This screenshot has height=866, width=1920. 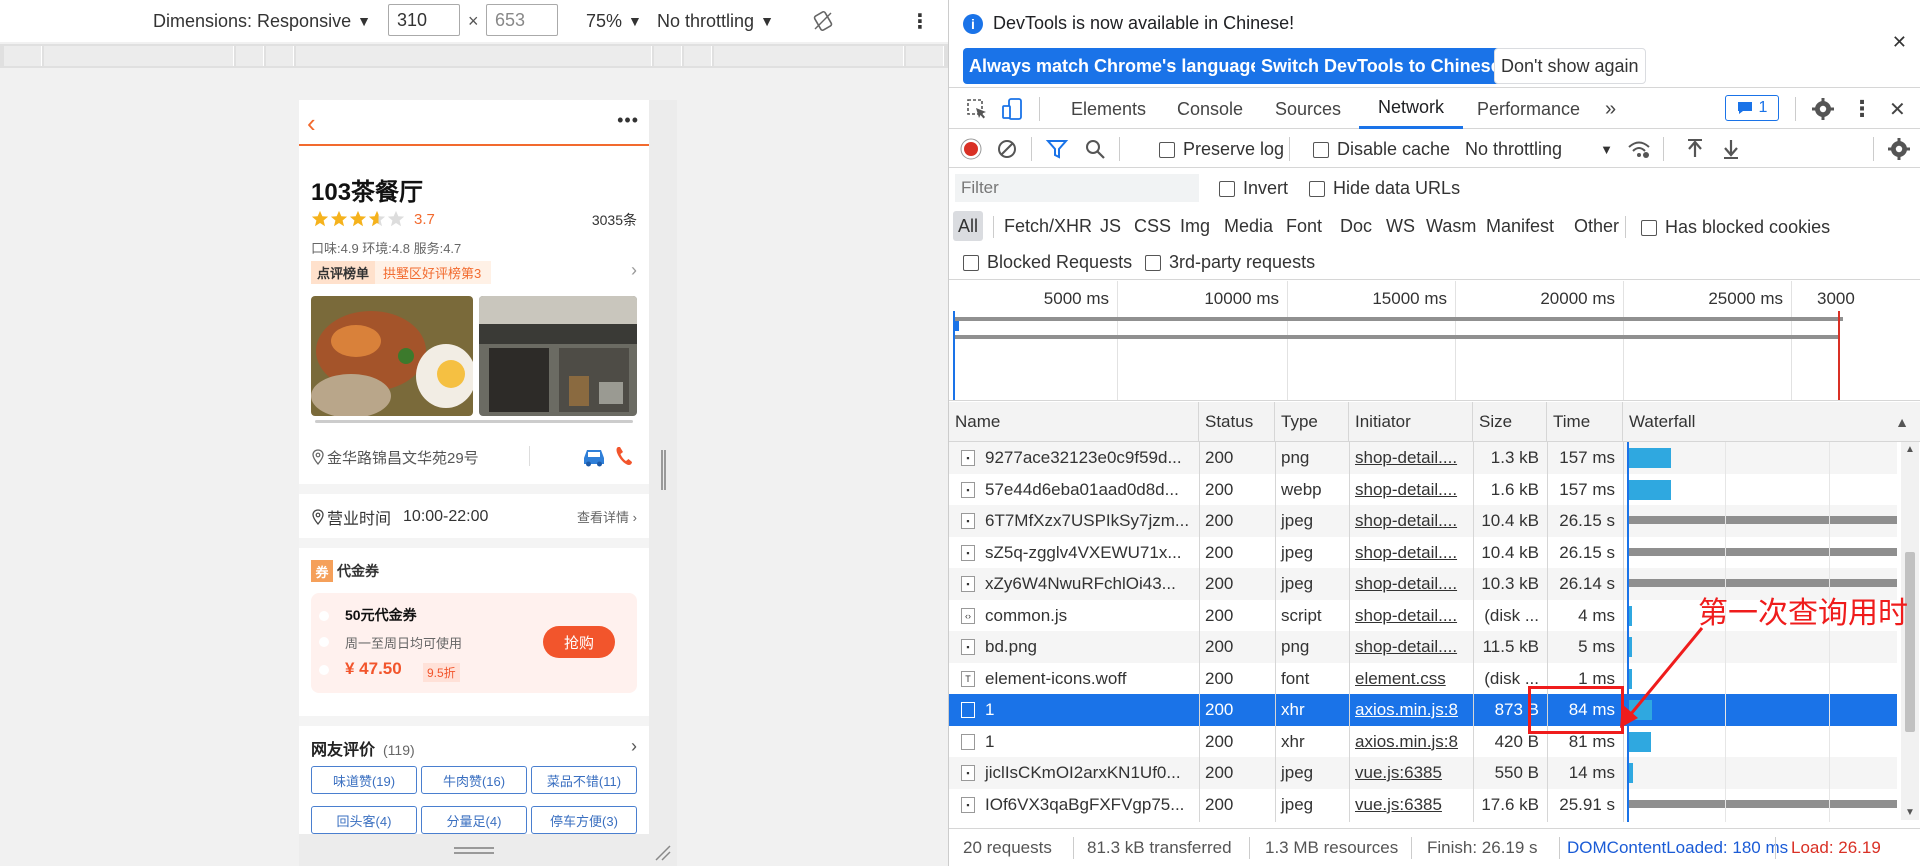 I want to click on rotate-icon, so click(x=823, y=21).